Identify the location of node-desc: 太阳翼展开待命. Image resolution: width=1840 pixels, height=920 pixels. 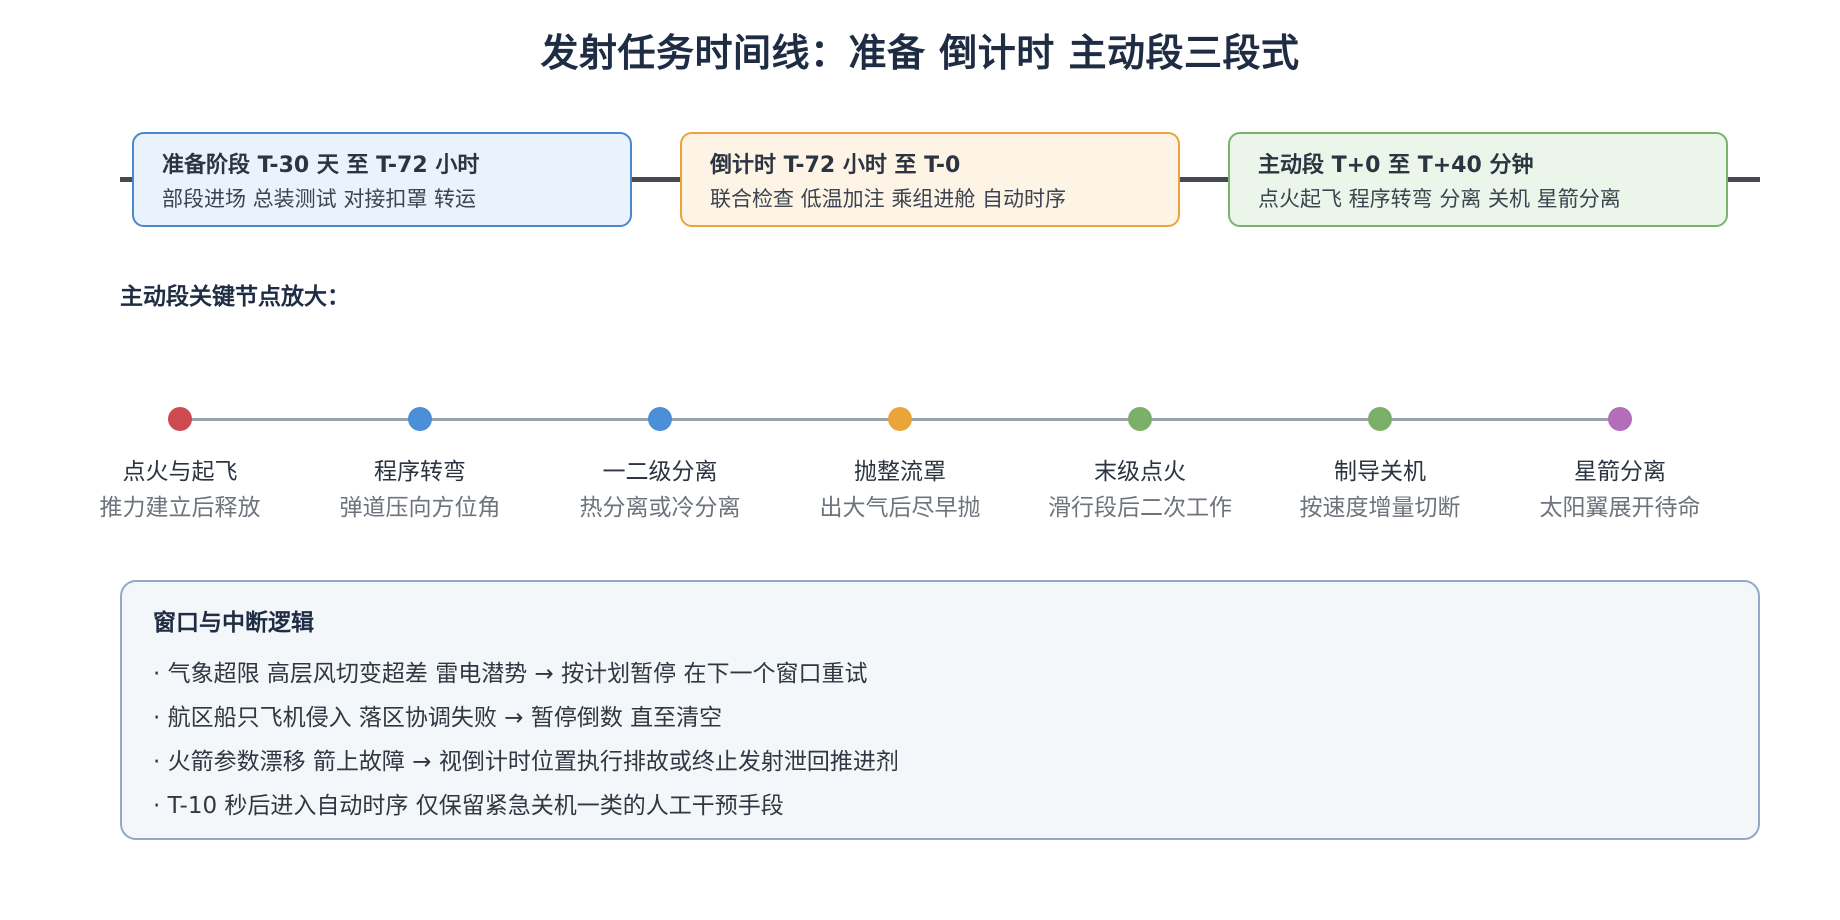
(1620, 508).